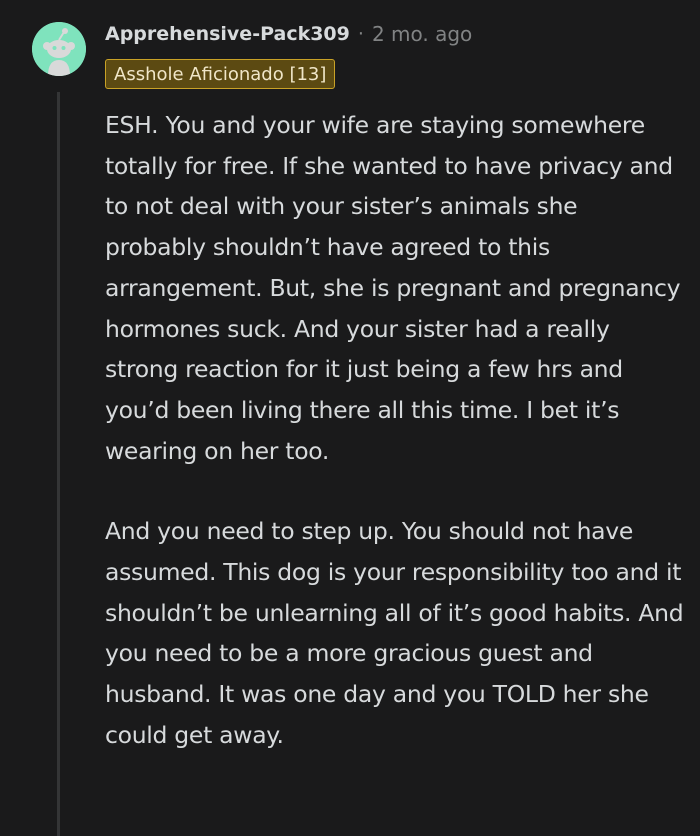  I want to click on user-avatar-icon, so click(59, 49).